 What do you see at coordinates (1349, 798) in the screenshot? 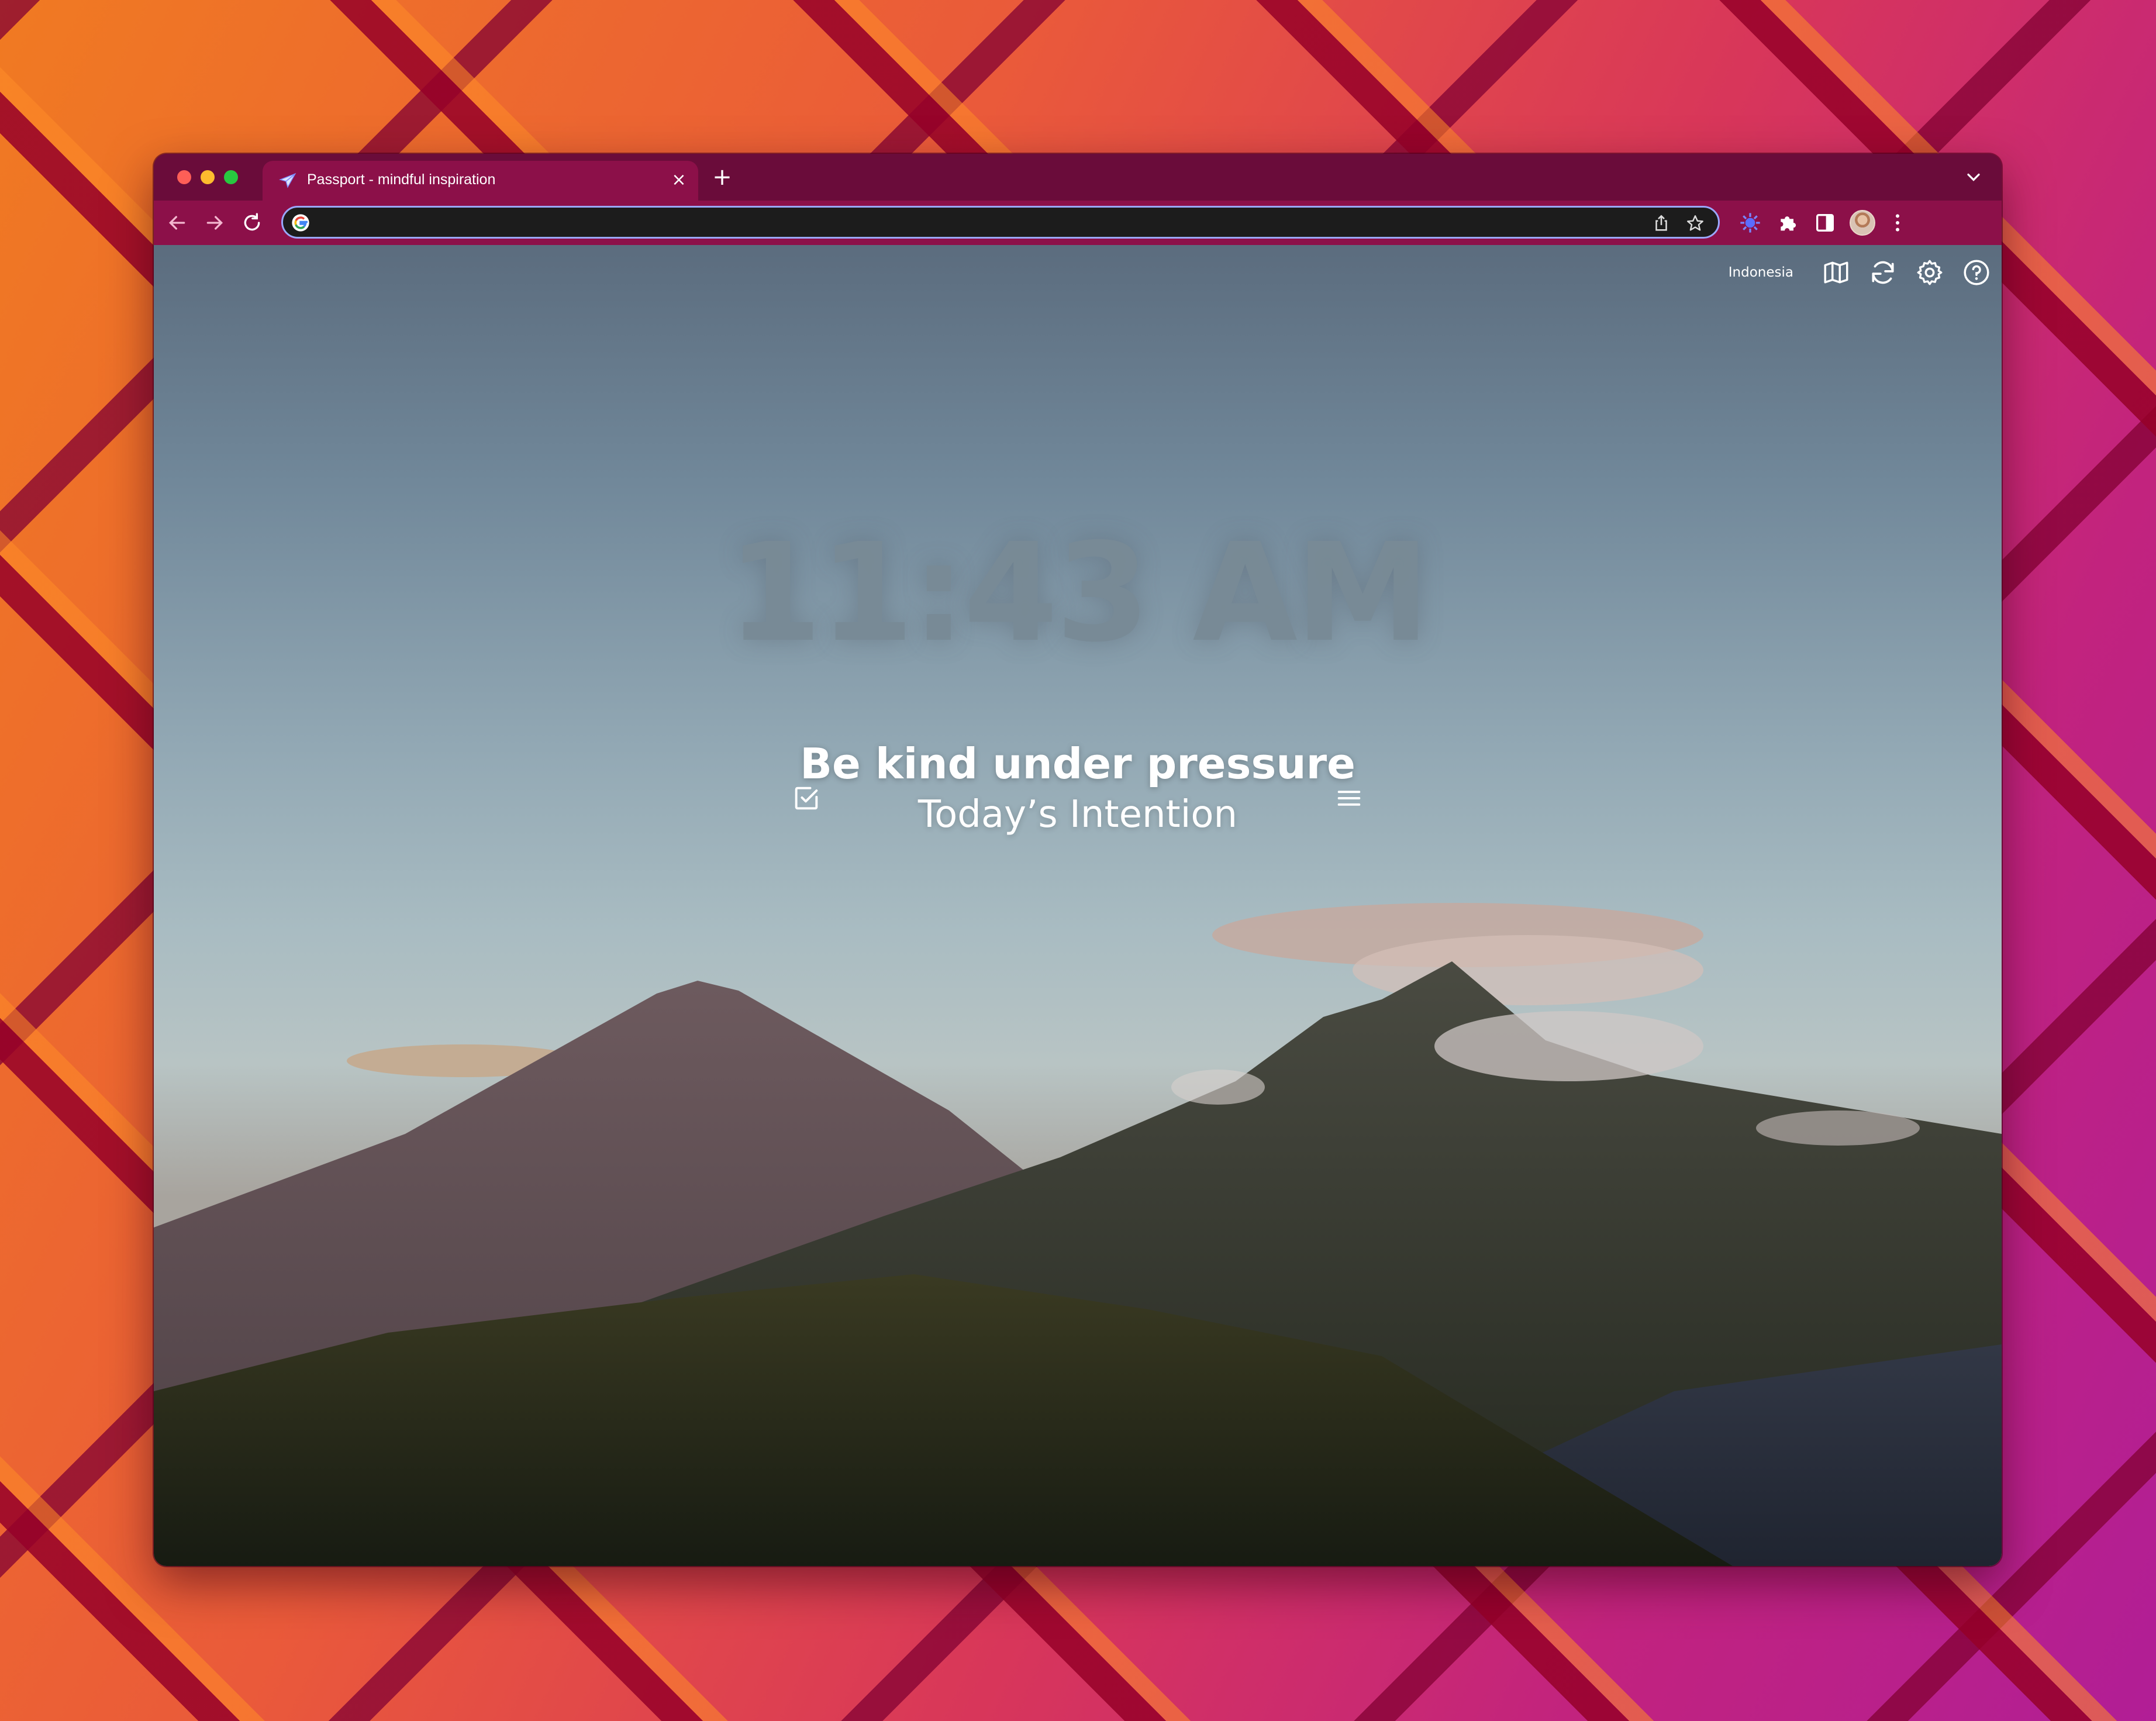
I see `hamburger-menu-icon` at bounding box center [1349, 798].